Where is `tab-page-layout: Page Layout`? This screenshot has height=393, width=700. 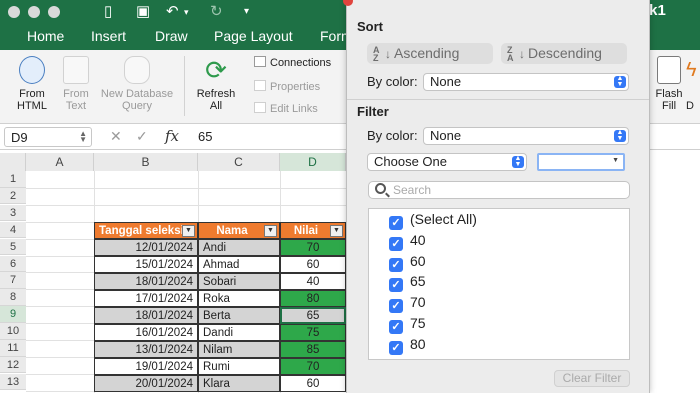
tab-page-layout: Page Layout is located at coordinates (253, 36).